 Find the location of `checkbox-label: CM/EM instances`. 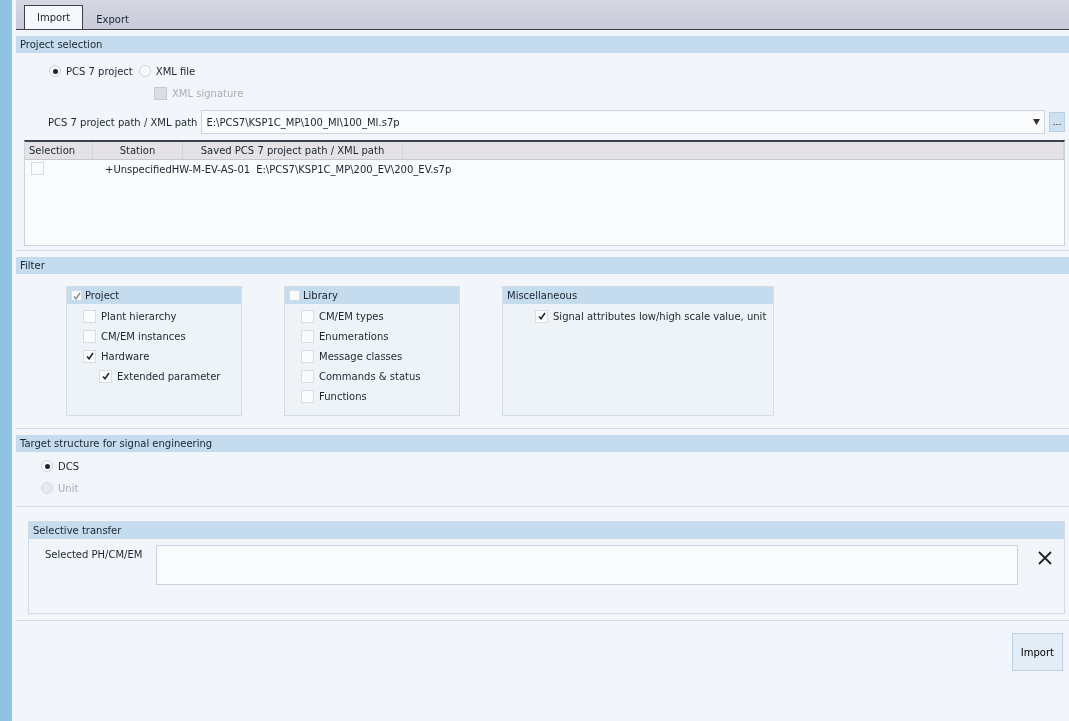

checkbox-label: CM/EM instances is located at coordinates (143, 336).